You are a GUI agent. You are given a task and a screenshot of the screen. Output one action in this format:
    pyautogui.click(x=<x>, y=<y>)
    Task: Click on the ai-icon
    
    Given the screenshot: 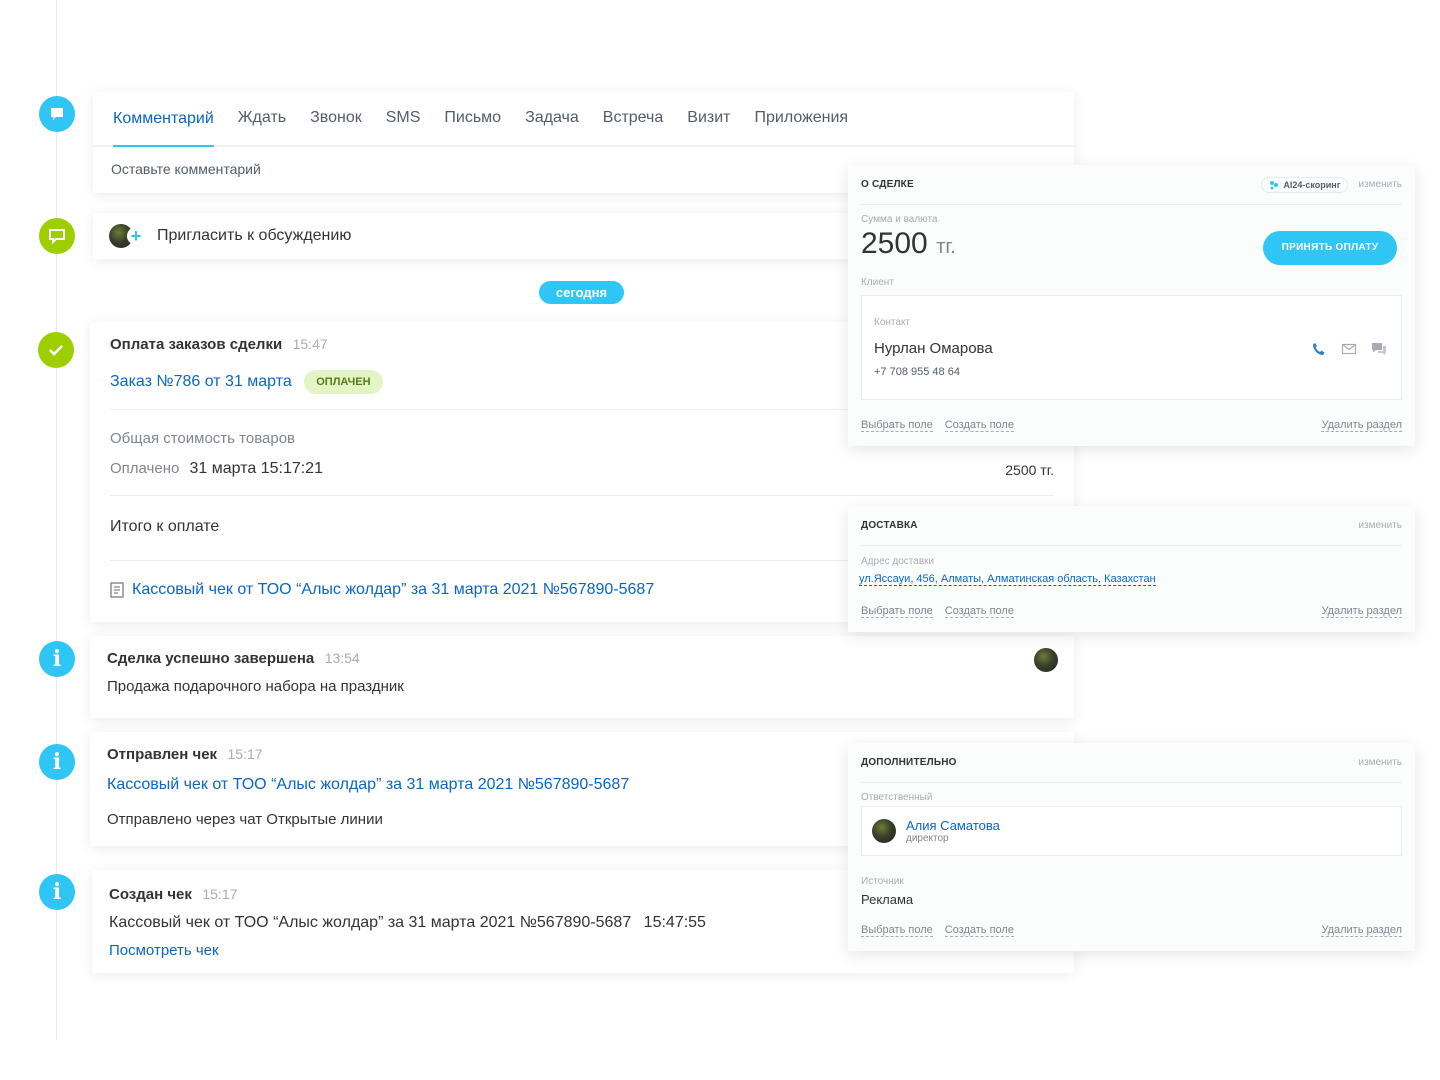 What is the action you would take?
    pyautogui.click(x=1274, y=184)
    